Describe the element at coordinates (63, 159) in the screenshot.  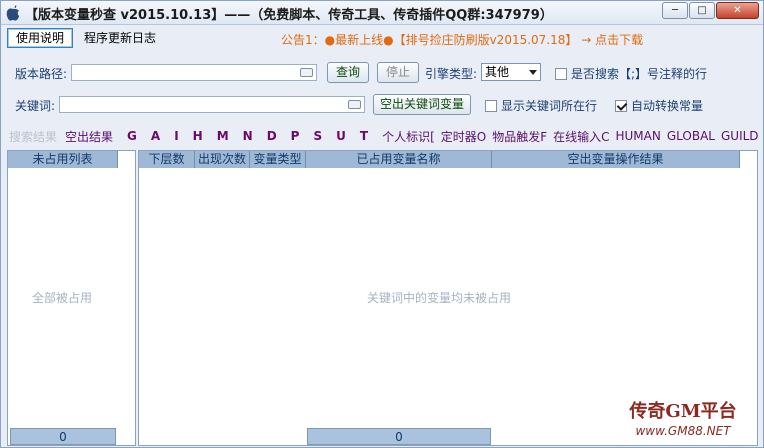
I see `unused-list-header: 未占用列表` at that location.